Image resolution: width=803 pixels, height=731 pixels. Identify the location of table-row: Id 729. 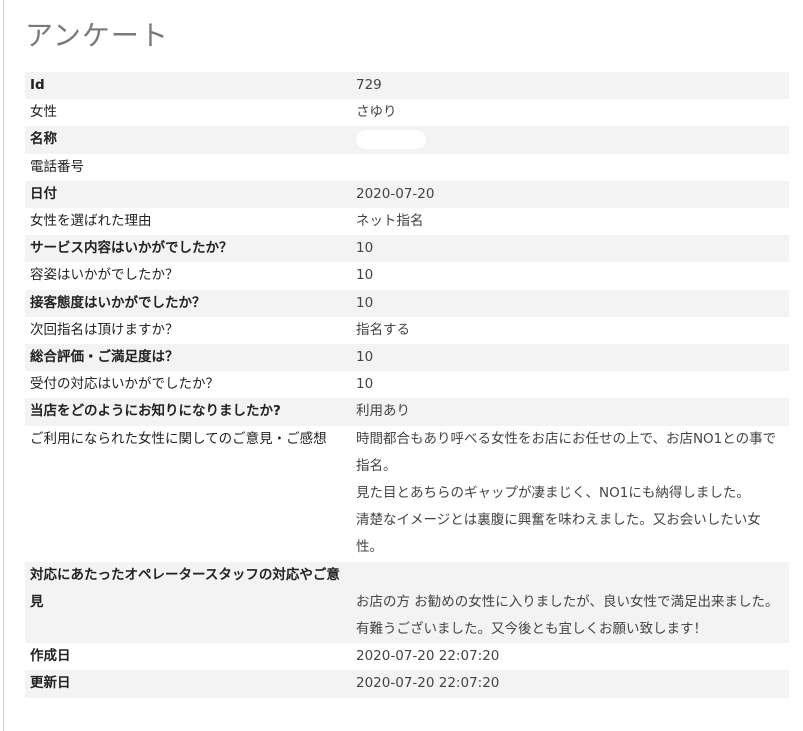
(407, 86).